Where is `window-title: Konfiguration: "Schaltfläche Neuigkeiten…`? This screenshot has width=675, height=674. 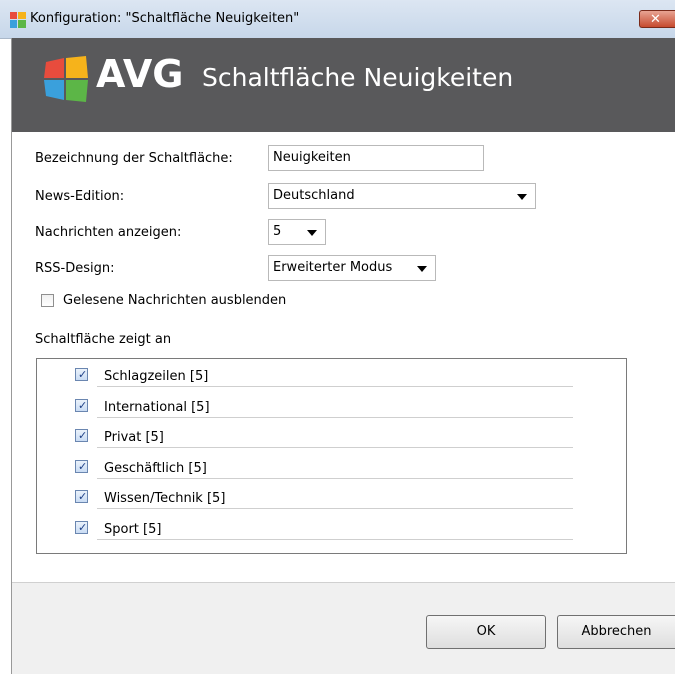 window-title: Konfiguration: "Schaltfläche Neuigkeiten… is located at coordinates (165, 18).